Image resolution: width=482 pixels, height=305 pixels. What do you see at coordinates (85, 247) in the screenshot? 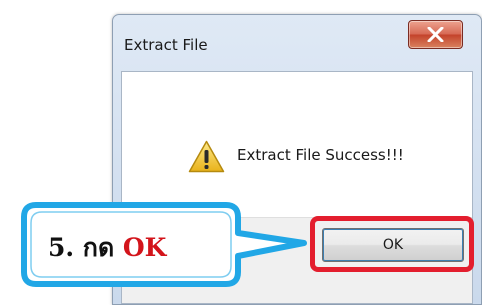
I see `callout-step-text: 5. กด` at bounding box center [85, 247].